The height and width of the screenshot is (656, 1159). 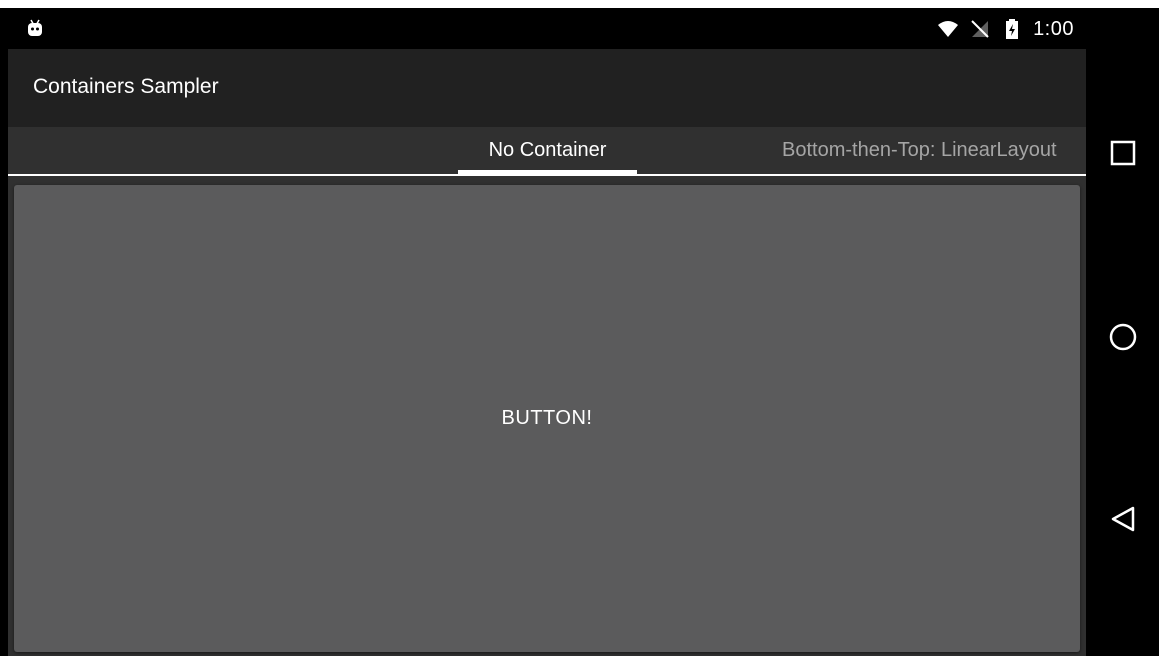 I want to click on home-button, so click(x=1123, y=337).